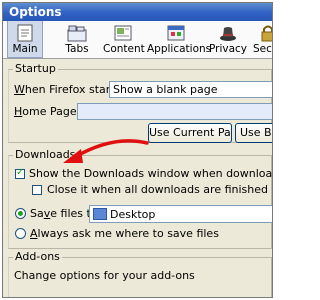 Image resolution: width=320 pixels, height=300 pixels. I want to click on addons-group: Add-ons Change options for your add-ons, so click(140, 273).